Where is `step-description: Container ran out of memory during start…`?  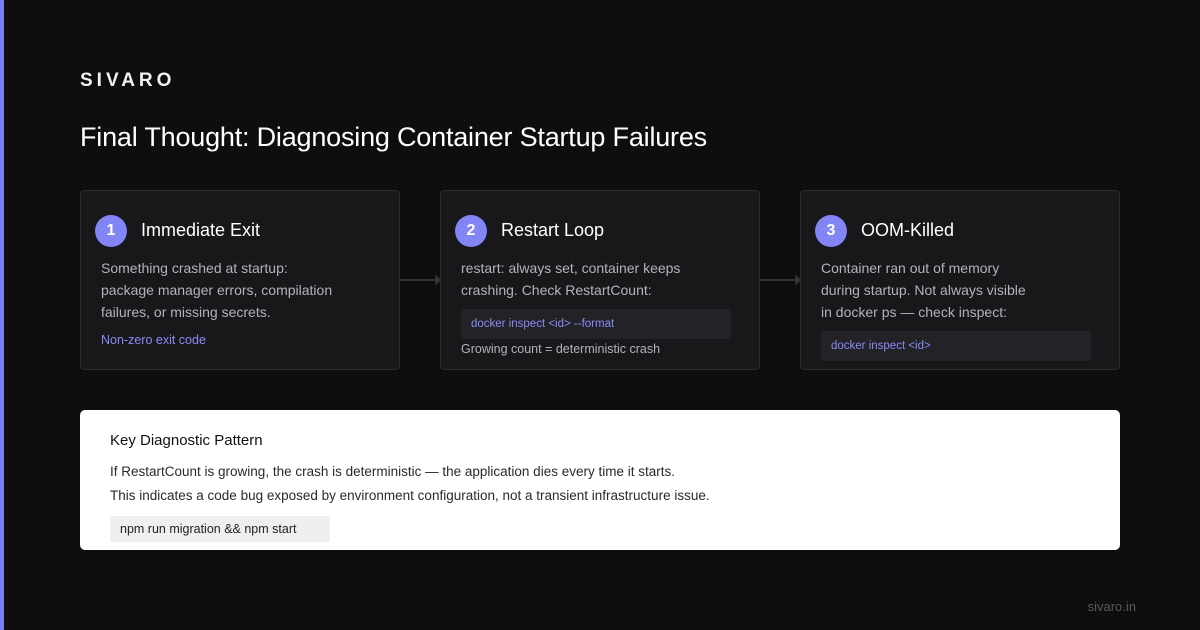
step-description: Container ran out of memory during start… is located at coordinates (923, 290).